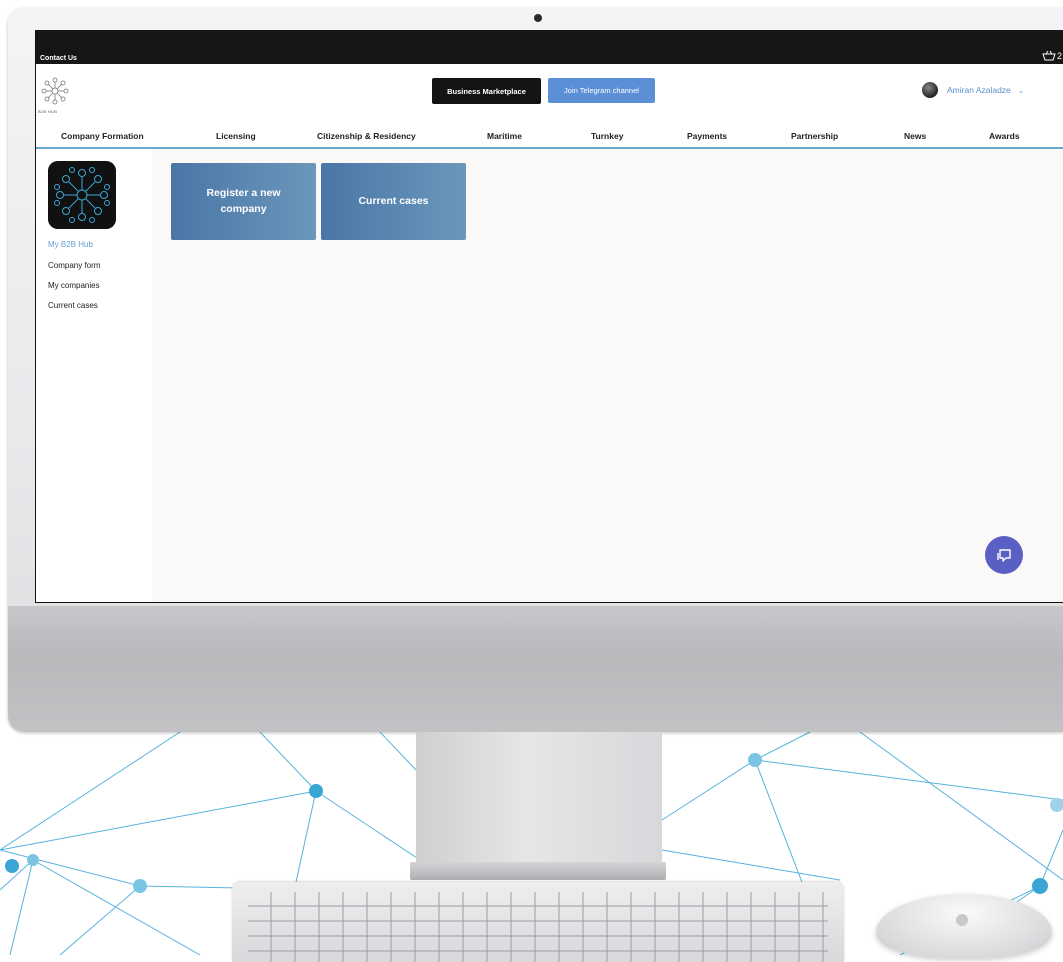 The width and height of the screenshot is (1063, 962). What do you see at coordinates (366, 136) in the screenshot?
I see `nav-item-citizenship-residency: Citizenship & Residency` at bounding box center [366, 136].